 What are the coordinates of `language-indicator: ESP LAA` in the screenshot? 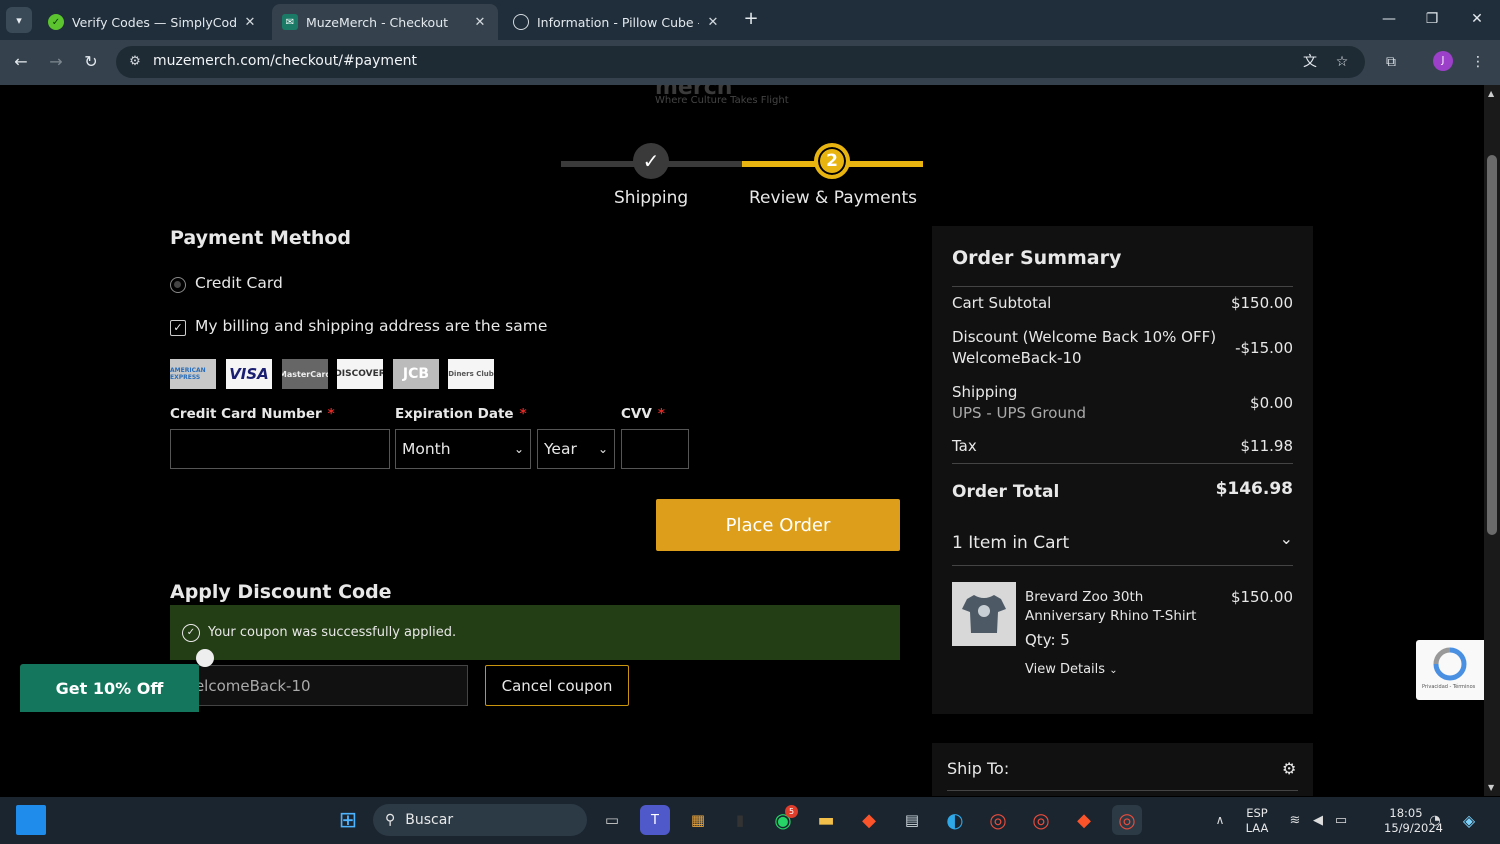 It's located at (1257, 821).